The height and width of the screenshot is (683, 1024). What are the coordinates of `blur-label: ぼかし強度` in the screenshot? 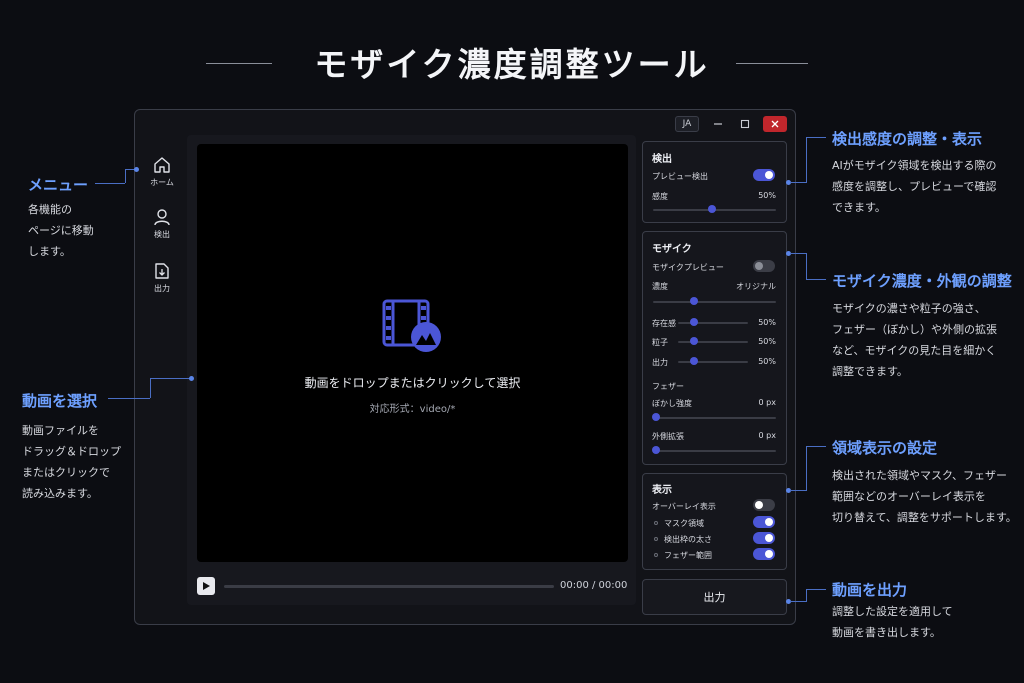 It's located at (672, 403).